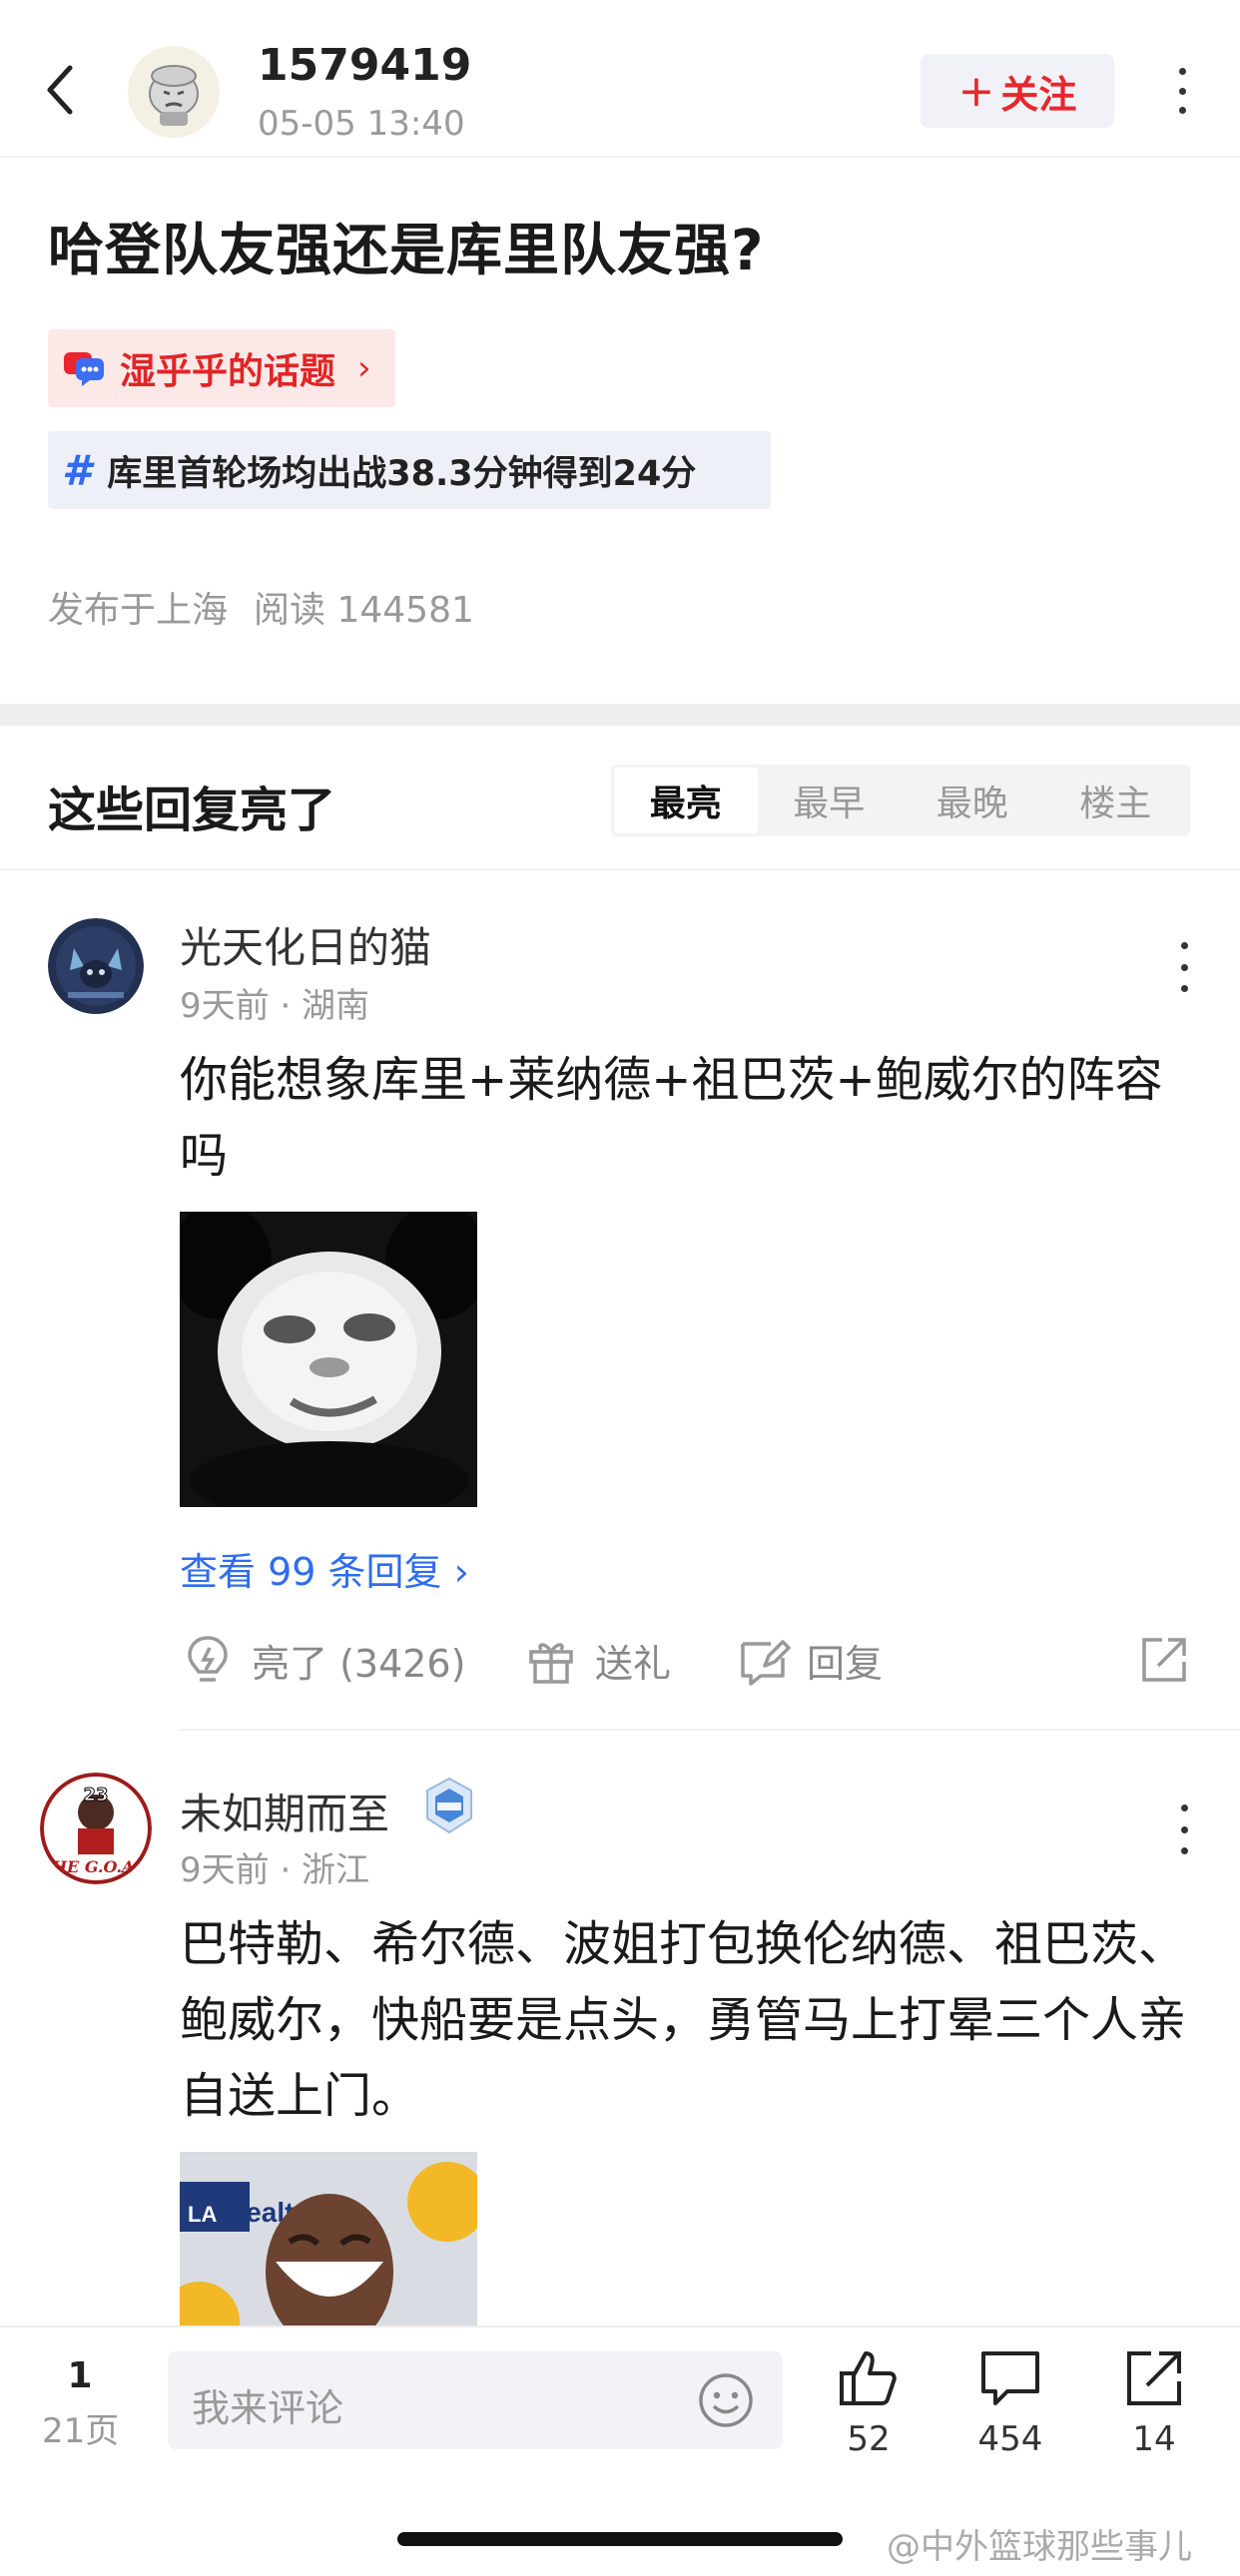 The height and width of the screenshot is (2576, 1240). I want to click on reply-label: 回复, so click(846, 1664).